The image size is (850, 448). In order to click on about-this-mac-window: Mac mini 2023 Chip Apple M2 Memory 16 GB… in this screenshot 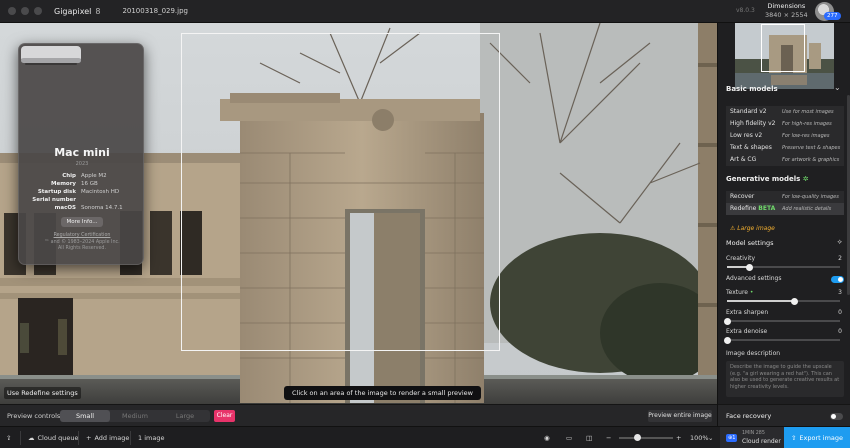, I will do `click(81, 154)`.